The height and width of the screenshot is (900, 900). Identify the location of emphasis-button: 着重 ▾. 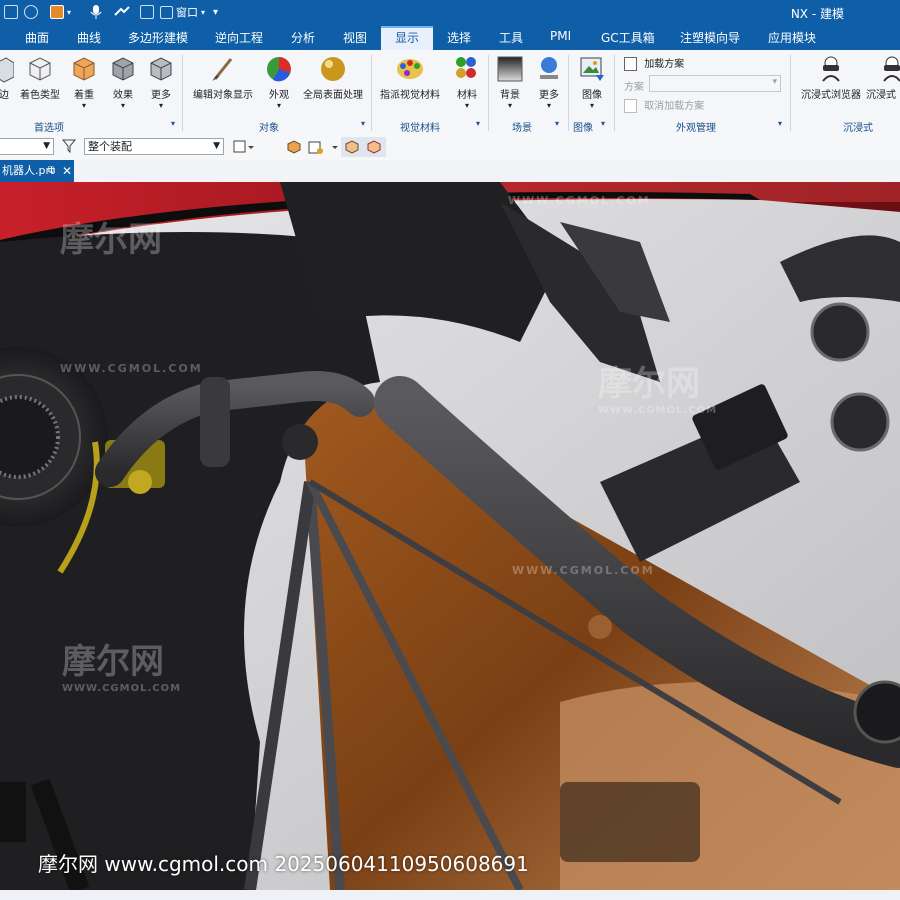
(84, 82).